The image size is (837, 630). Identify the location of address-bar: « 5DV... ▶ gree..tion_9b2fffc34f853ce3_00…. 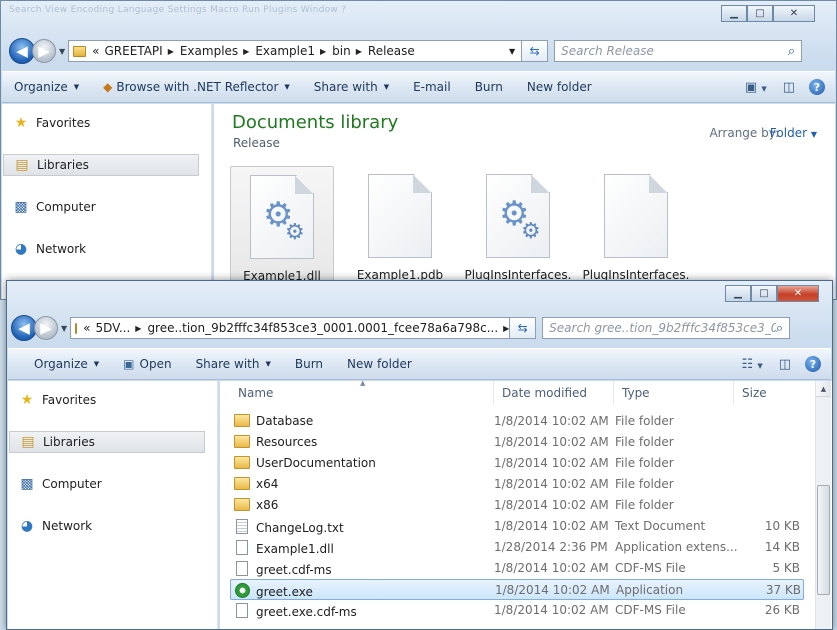
(290, 328).